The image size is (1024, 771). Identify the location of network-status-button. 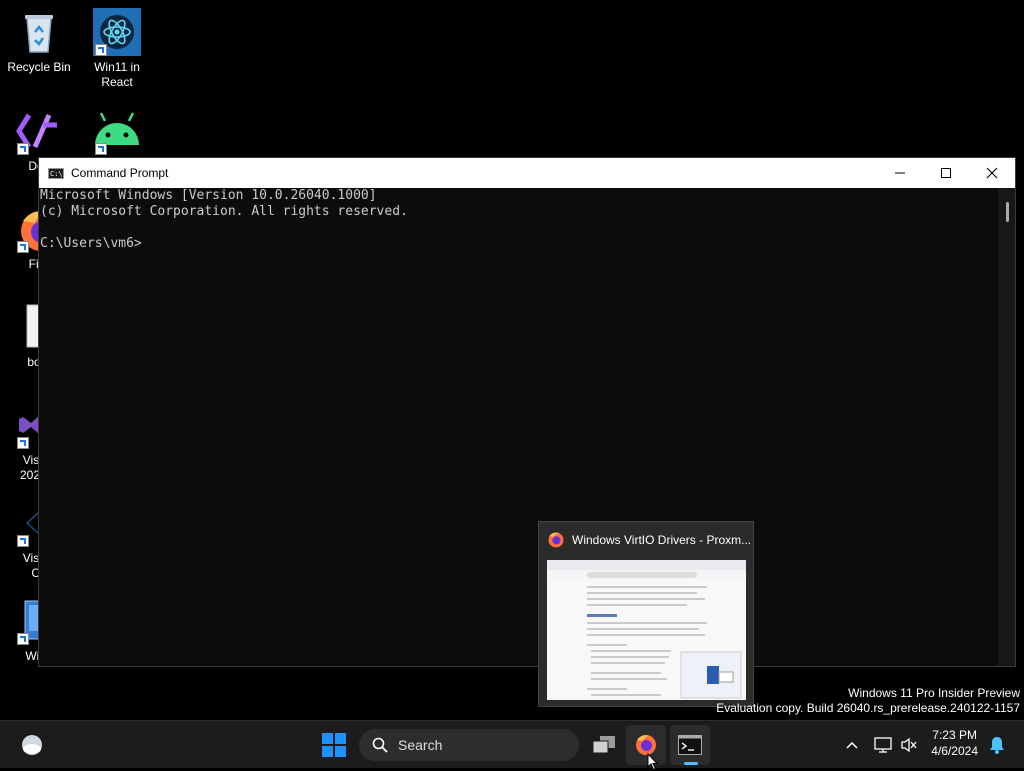
(883, 745).